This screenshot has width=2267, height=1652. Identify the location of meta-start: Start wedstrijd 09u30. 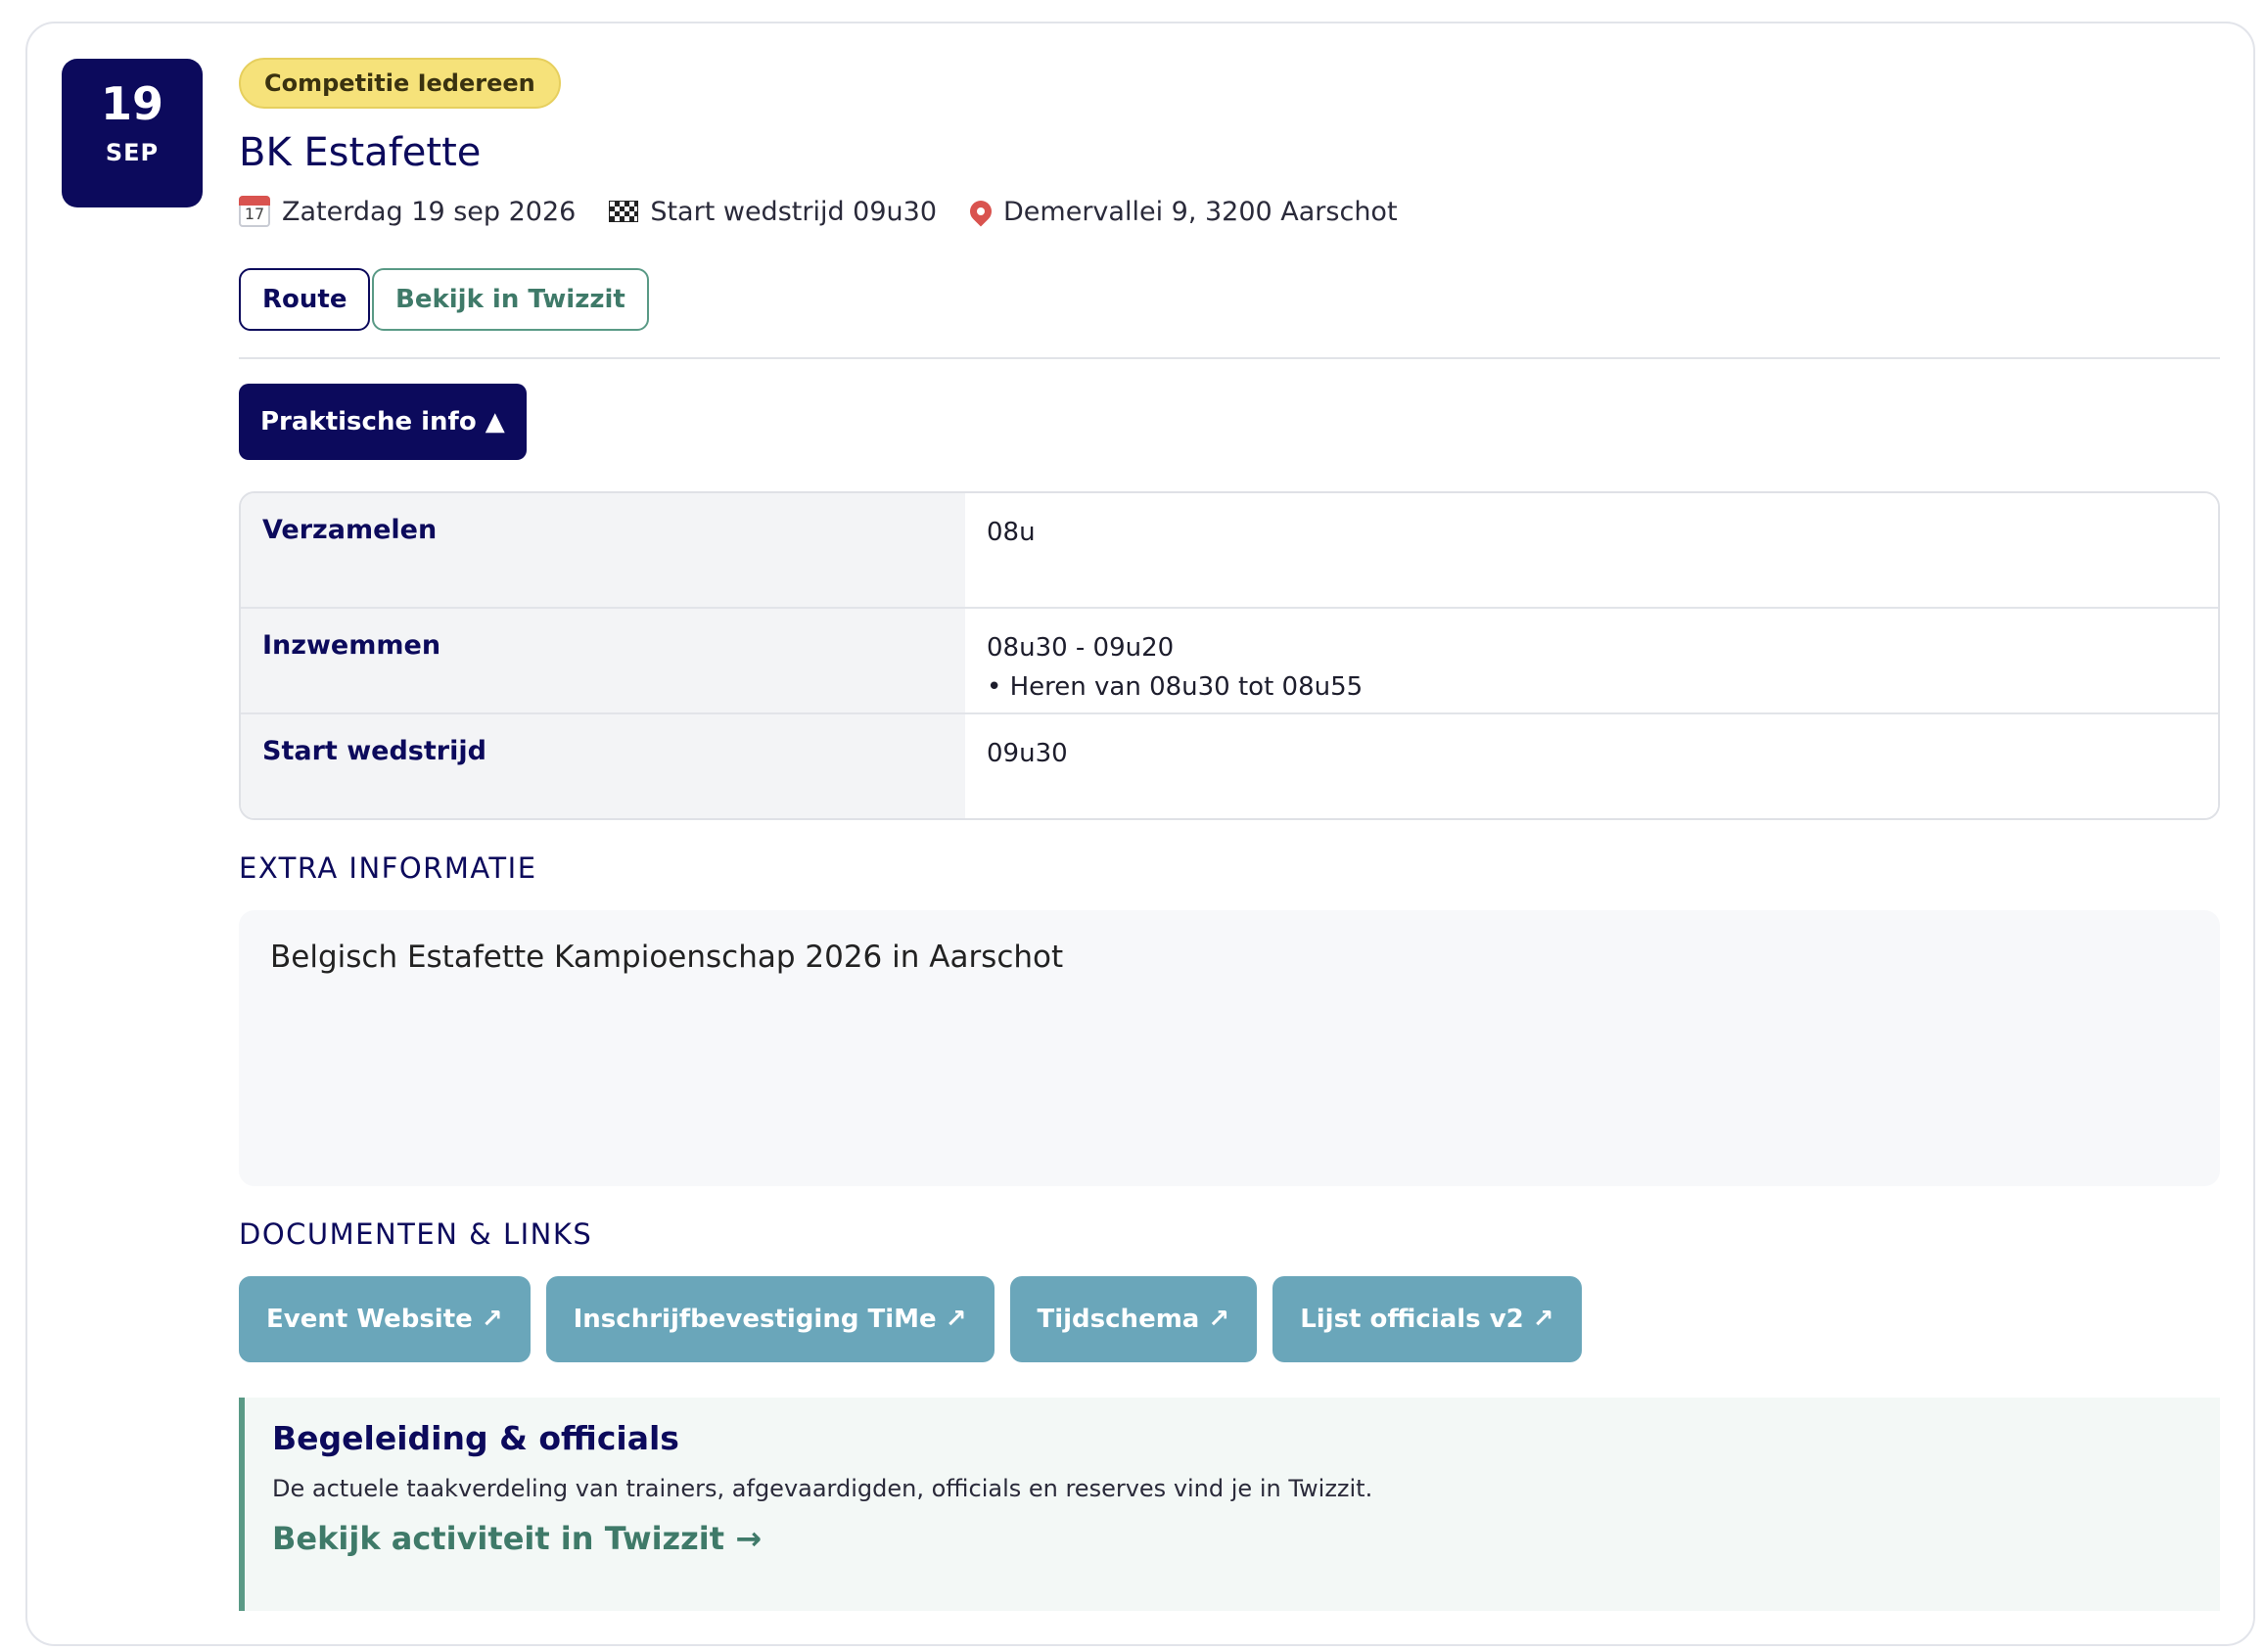
(773, 212).